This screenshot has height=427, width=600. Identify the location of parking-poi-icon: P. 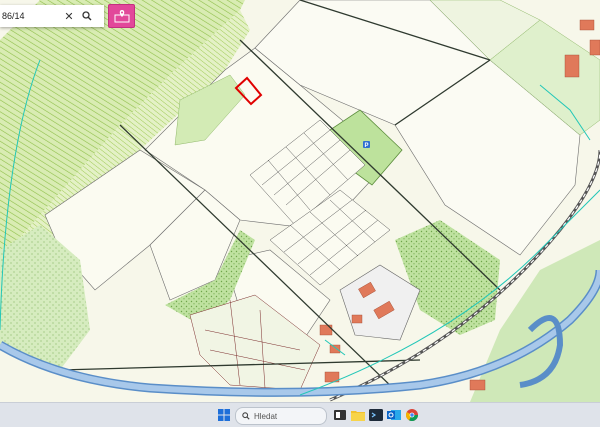
(366, 145).